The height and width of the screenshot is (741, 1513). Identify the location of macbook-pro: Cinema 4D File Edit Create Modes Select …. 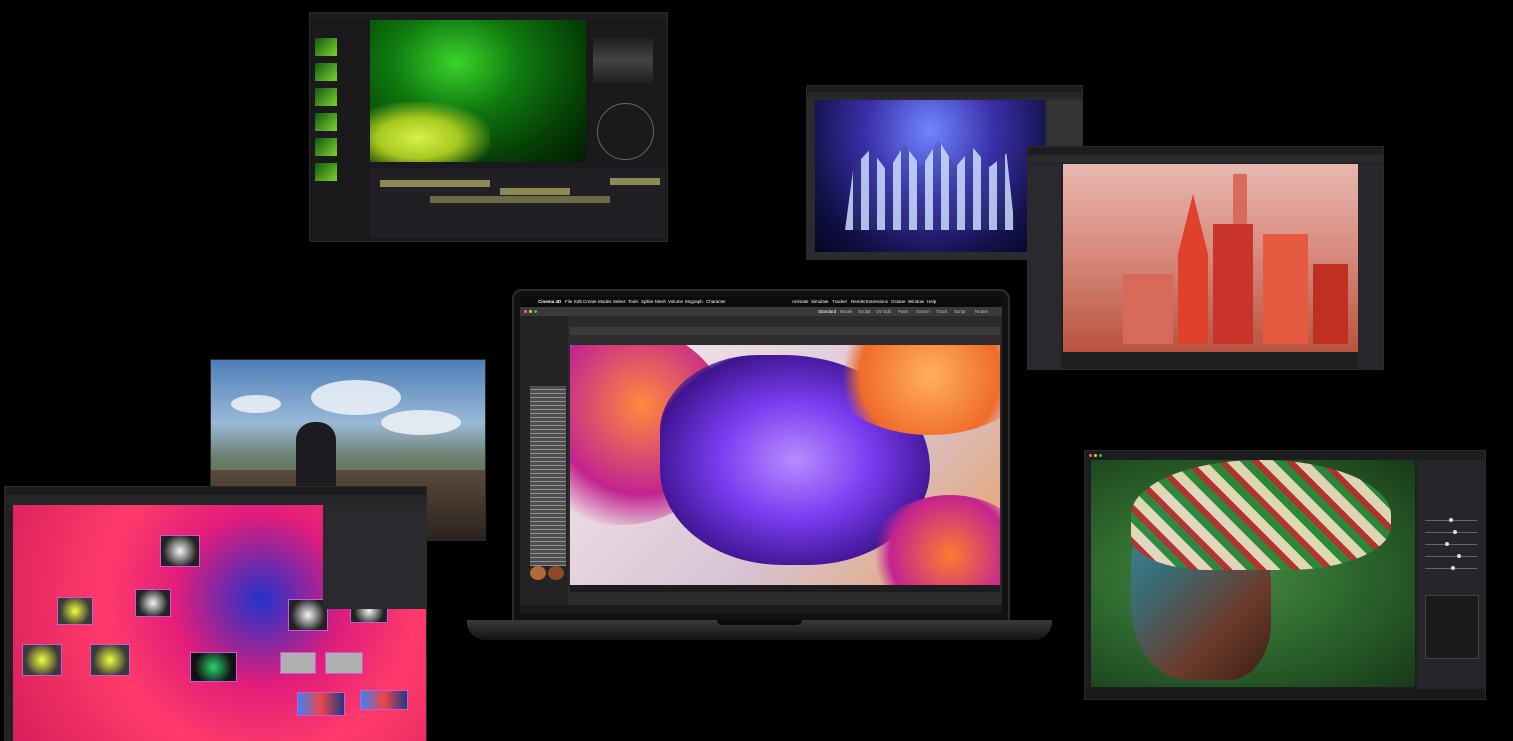
(761, 456).